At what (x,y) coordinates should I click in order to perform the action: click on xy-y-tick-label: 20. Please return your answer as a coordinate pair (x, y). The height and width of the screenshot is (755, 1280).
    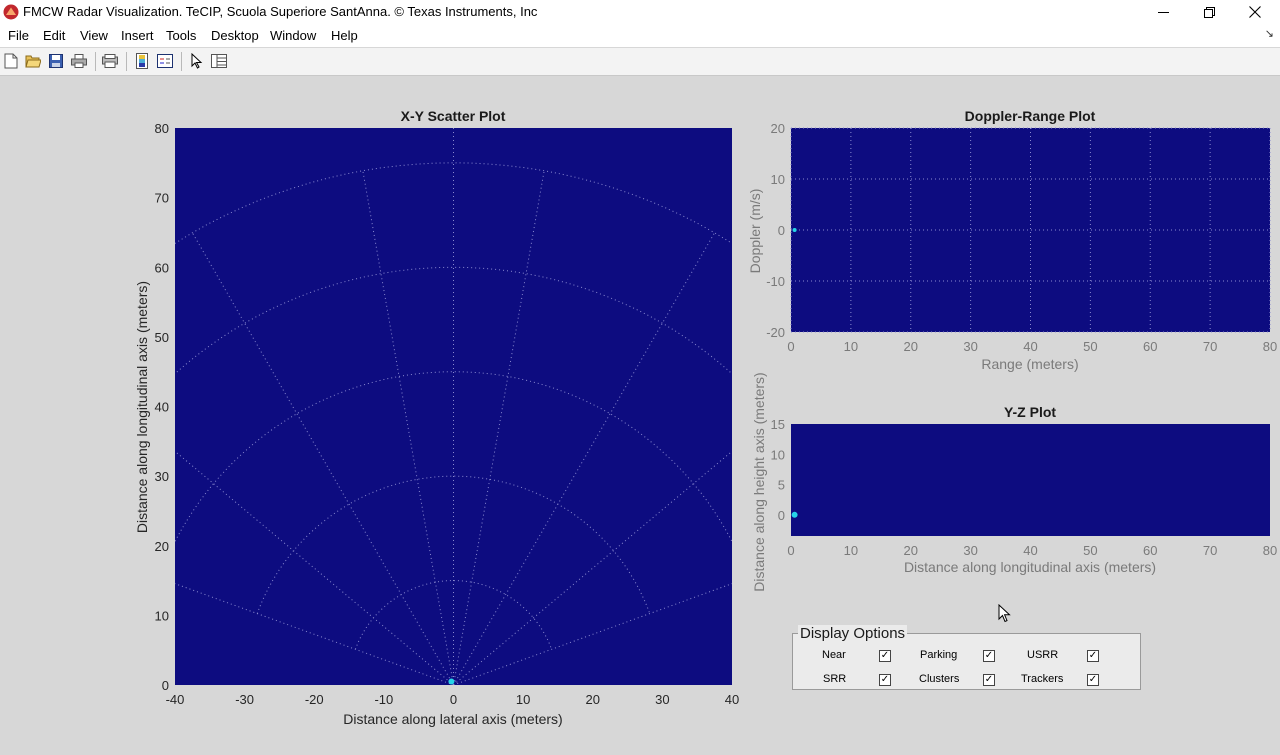
    Looking at the image, I should click on (162, 546).